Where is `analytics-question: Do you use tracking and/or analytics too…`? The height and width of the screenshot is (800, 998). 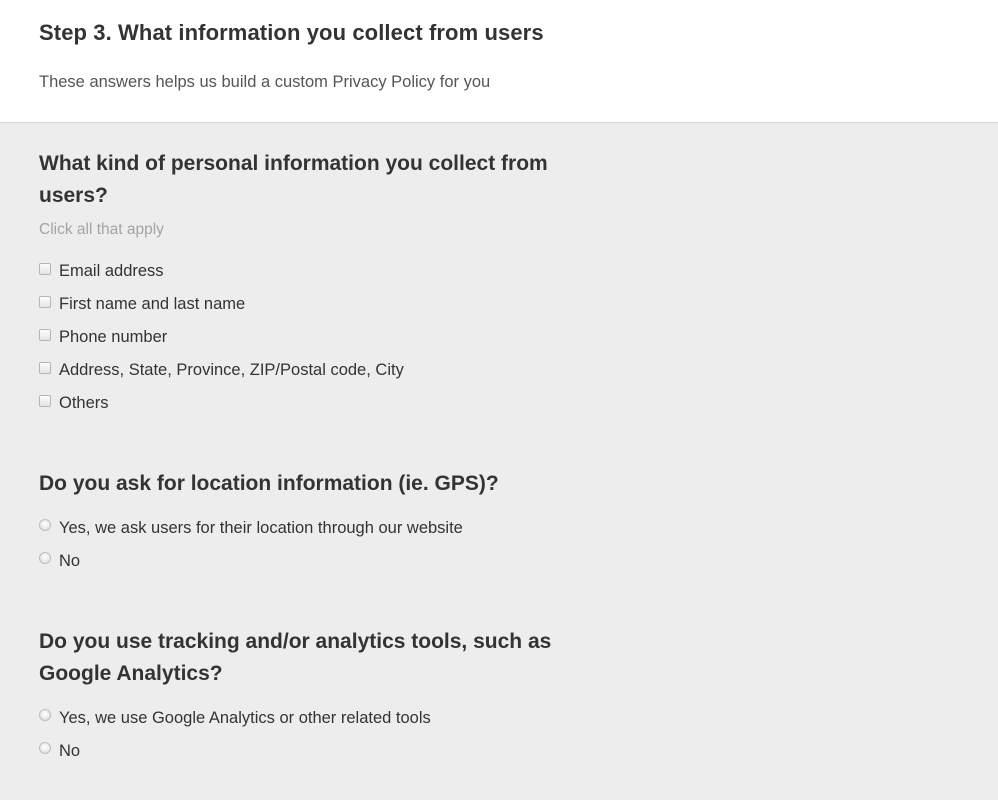 analytics-question: Do you use tracking and/or analytics too… is located at coordinates (295, 657).